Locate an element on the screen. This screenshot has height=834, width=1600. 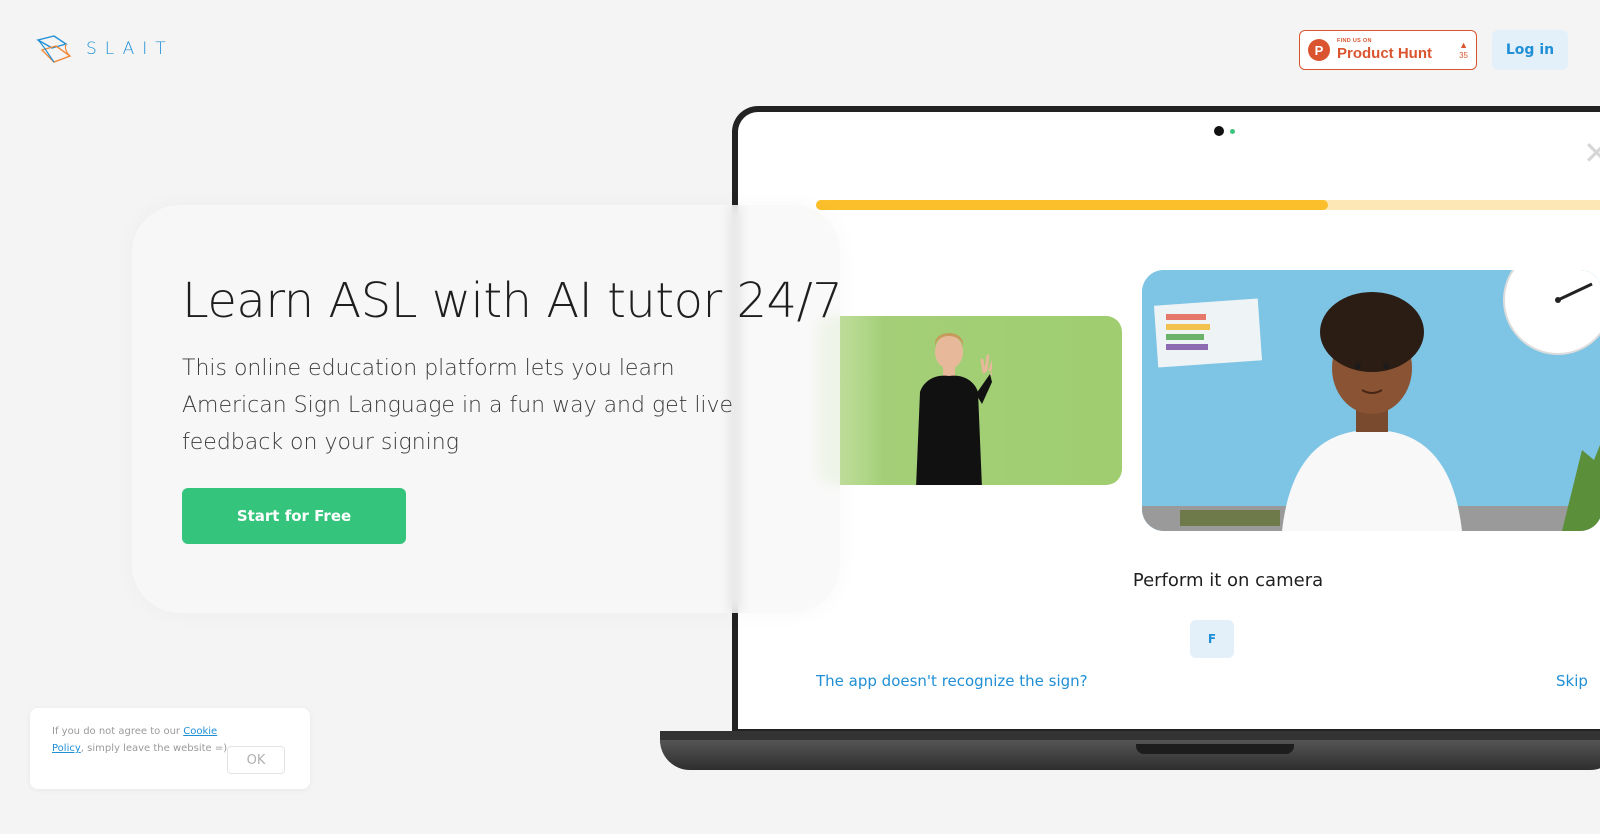
skip-link: Skip is located at coordinates (1572, 681).